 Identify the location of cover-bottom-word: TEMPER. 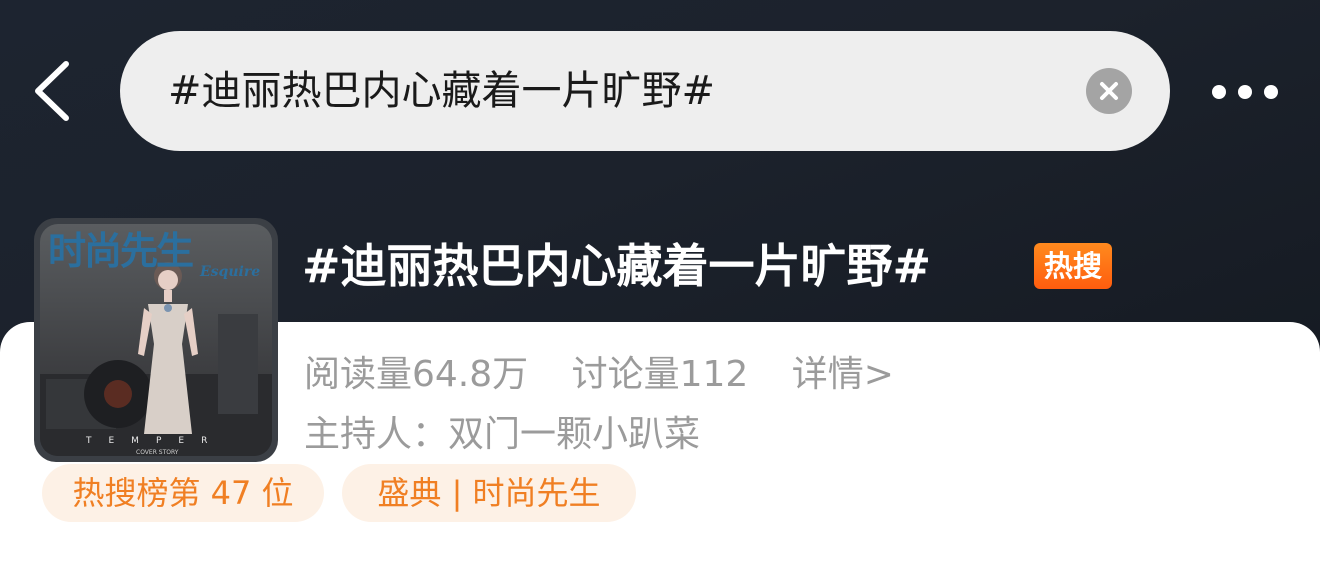
(155, 441).